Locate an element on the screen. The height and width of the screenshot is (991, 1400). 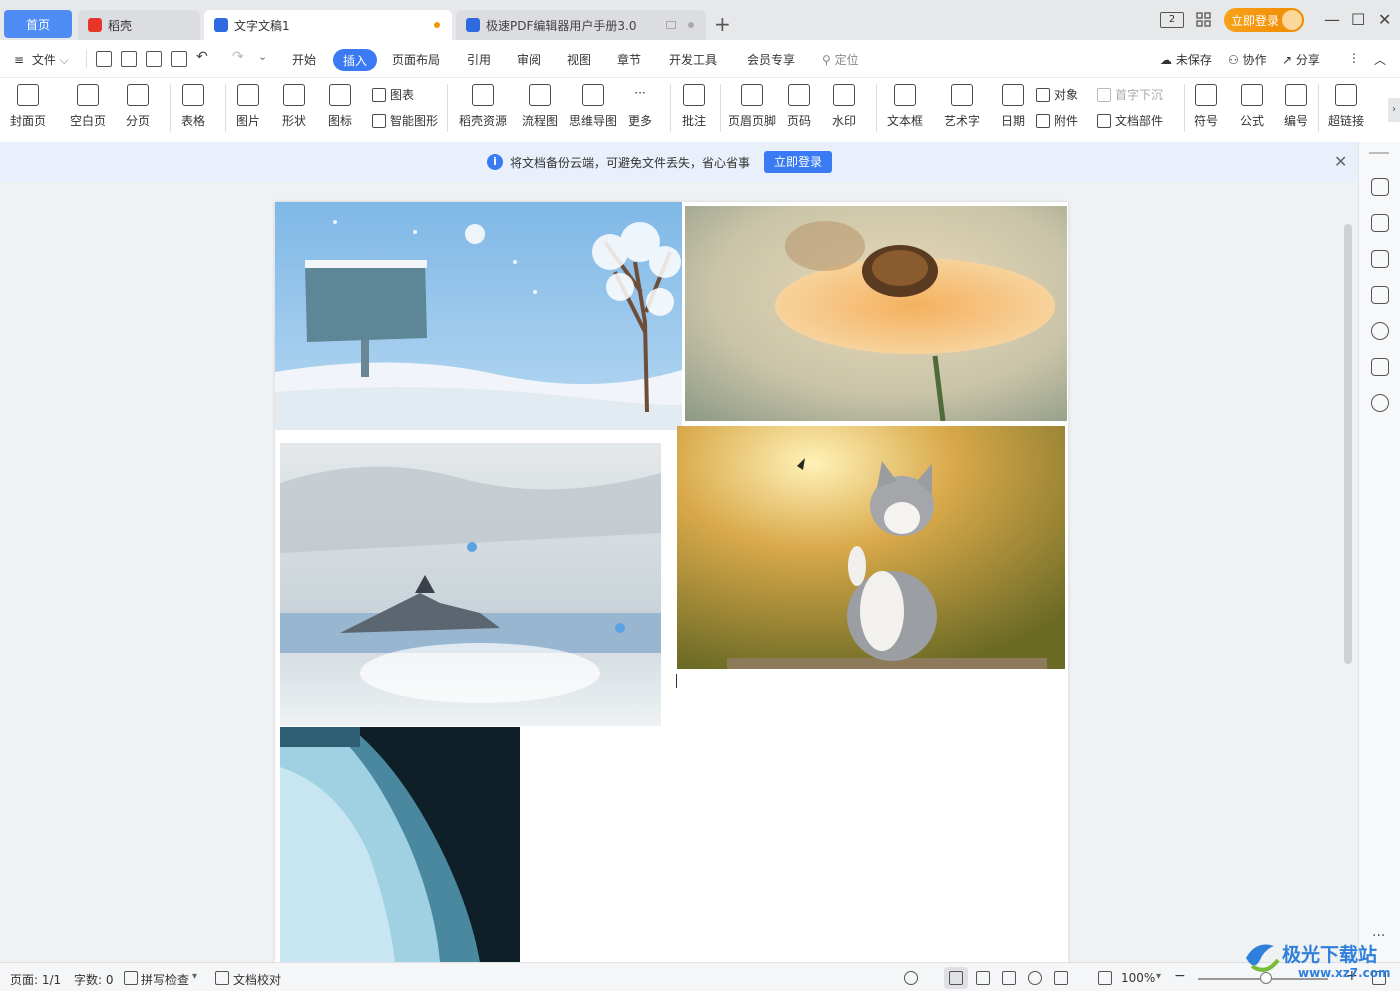
spell-check-button: 拼写检查 is located at coordinates (165, 979).